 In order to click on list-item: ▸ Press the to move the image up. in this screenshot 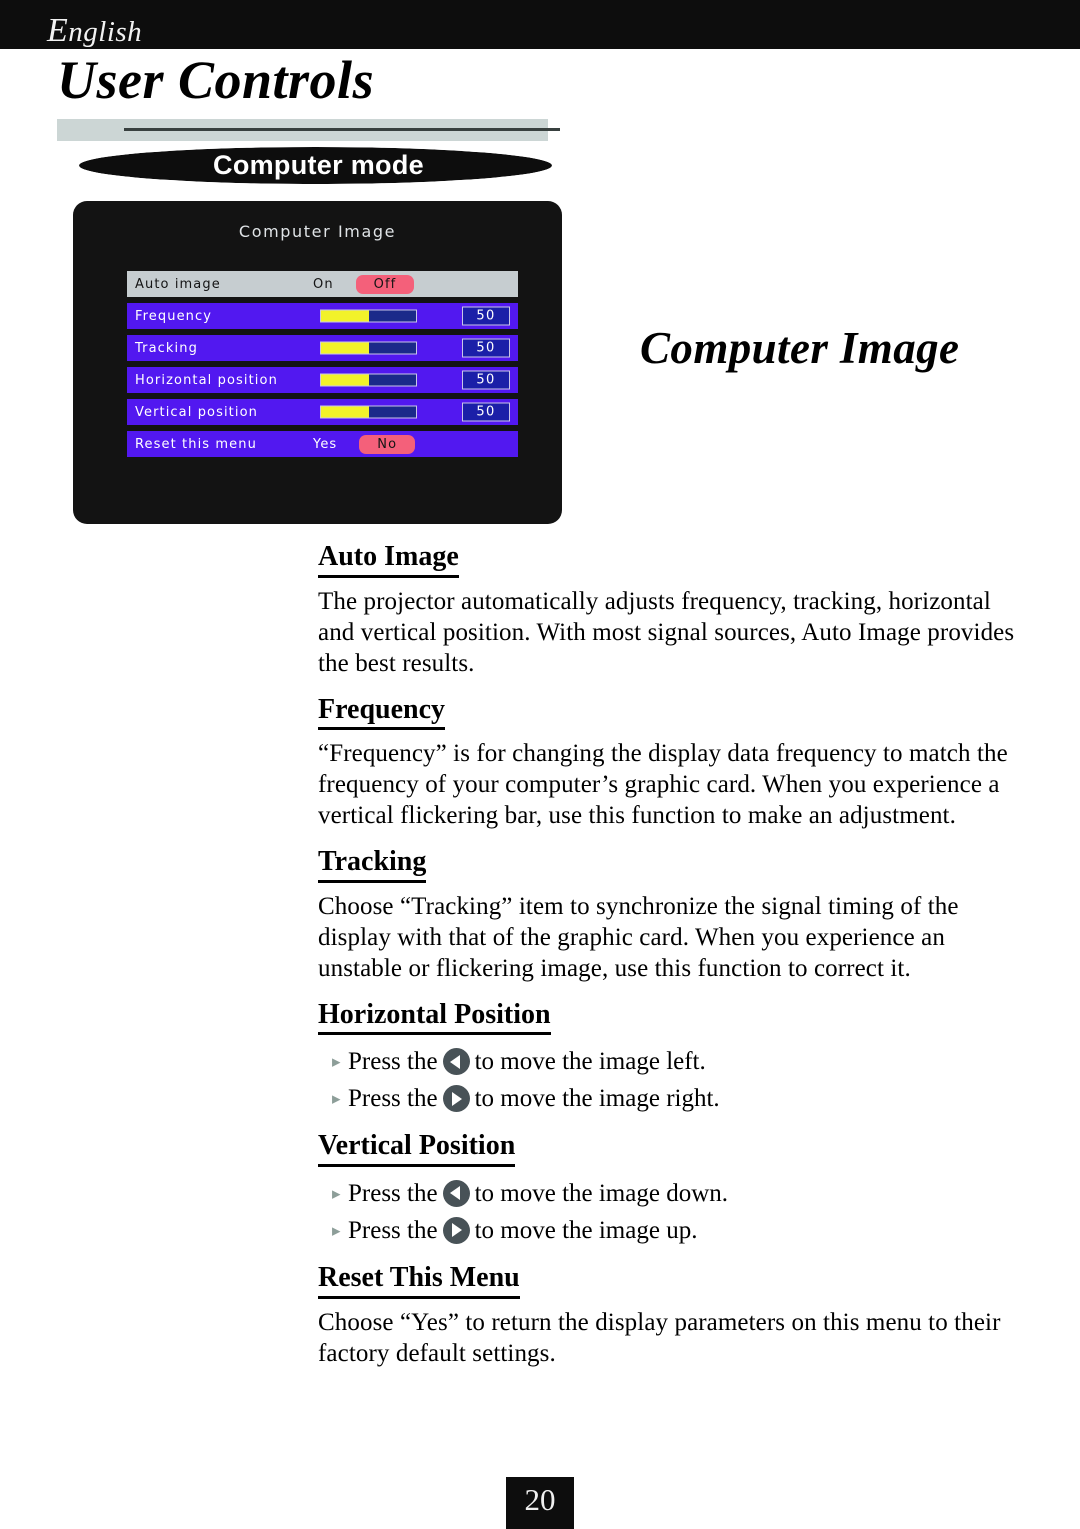, I will do `click(668, 1230)`.